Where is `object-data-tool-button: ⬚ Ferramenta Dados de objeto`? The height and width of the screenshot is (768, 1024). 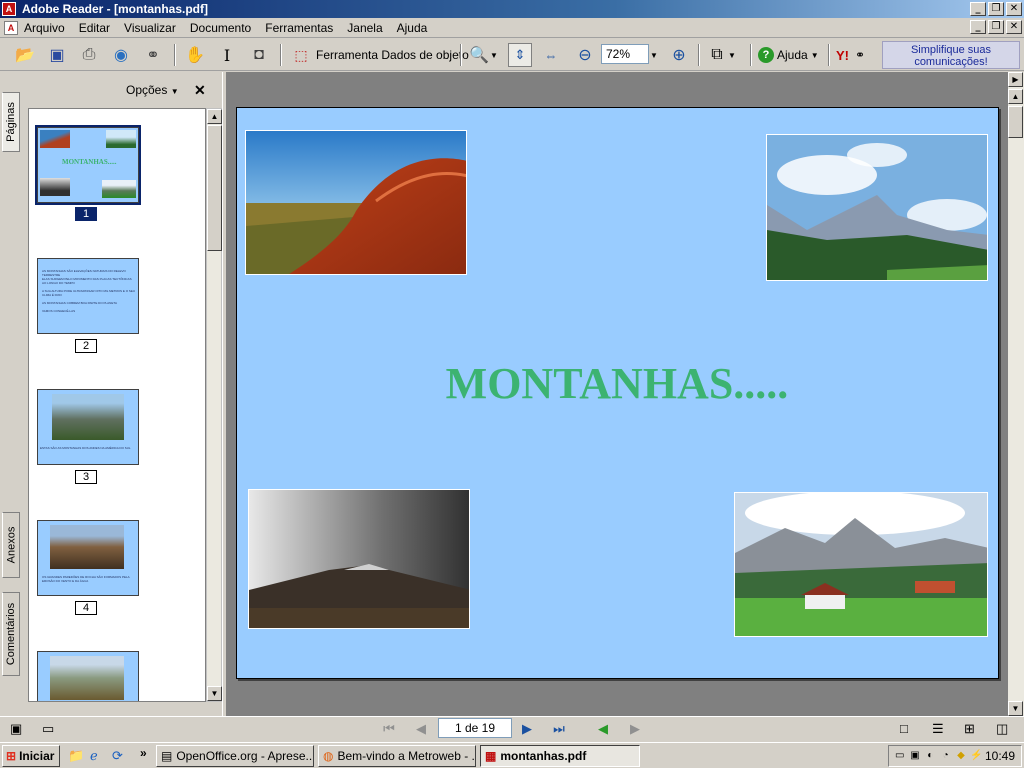 object-data-tool-button: ⬚ Ferramenta Dados de objeto is located at coordinates (379, 55).